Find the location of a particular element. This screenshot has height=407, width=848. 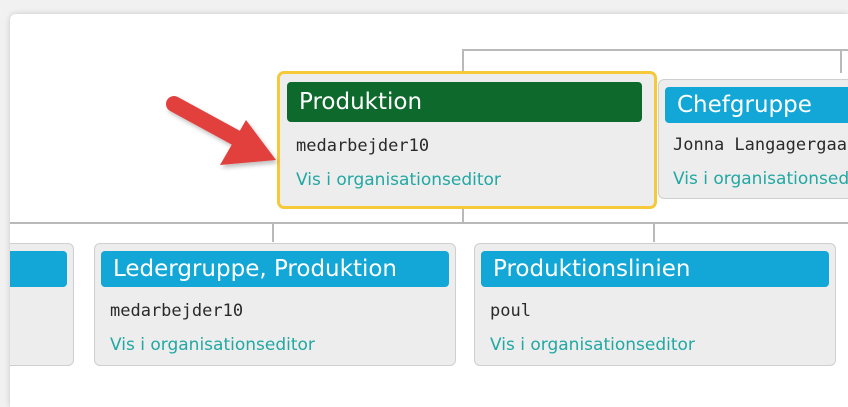

connector-top-to-produktion is located at coordinates (463, 61).